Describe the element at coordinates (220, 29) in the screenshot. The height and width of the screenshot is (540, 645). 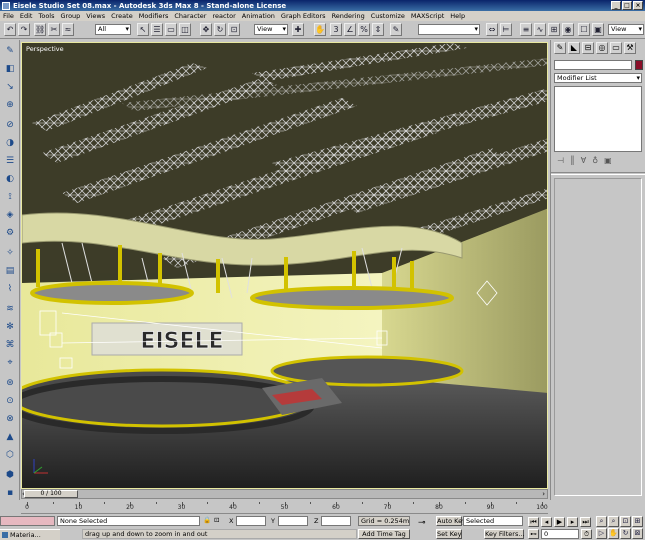
I see `rotate-icon: ↻` at that location.